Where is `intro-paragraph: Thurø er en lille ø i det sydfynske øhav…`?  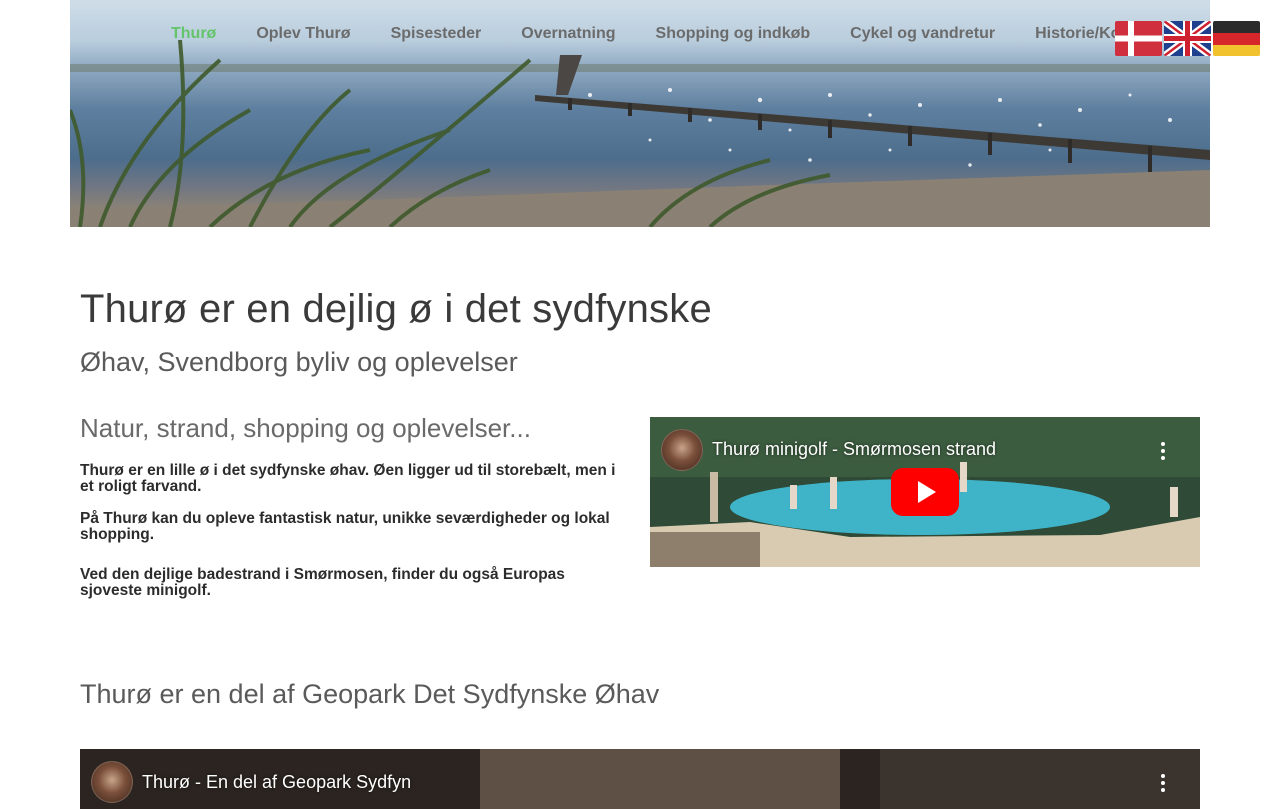
intro-paragraph: Thurø er en lille ø i det sydfynske øhav… is located at coordinates (348, 478).